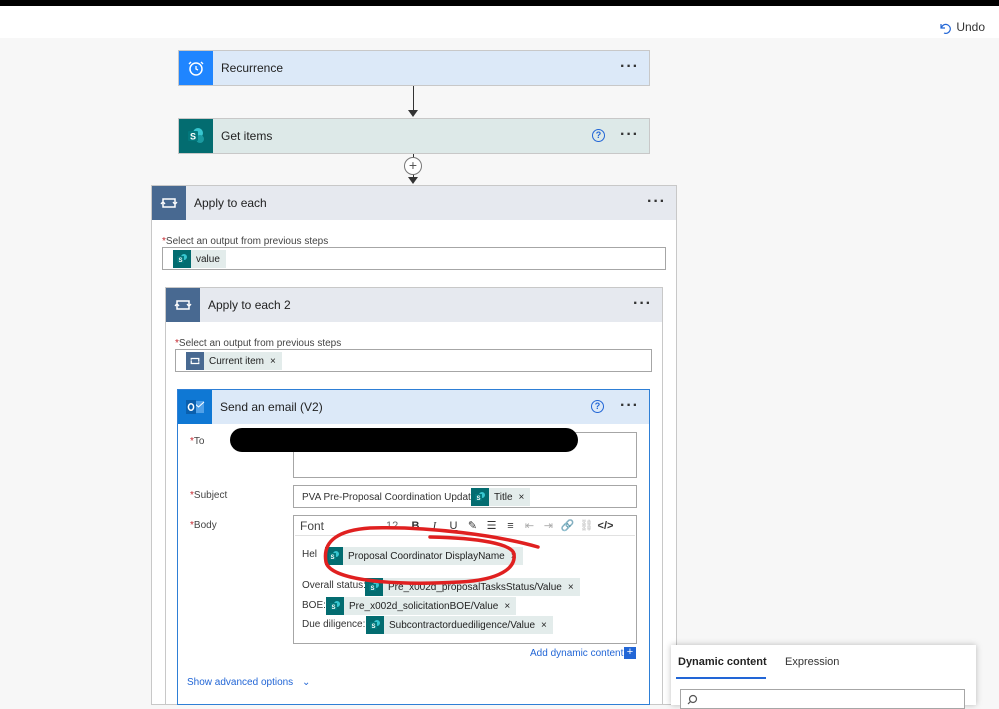 This screenshot has width=999, height=709. I want to click on recurrence-menu-button: ···, so click(629, 67).